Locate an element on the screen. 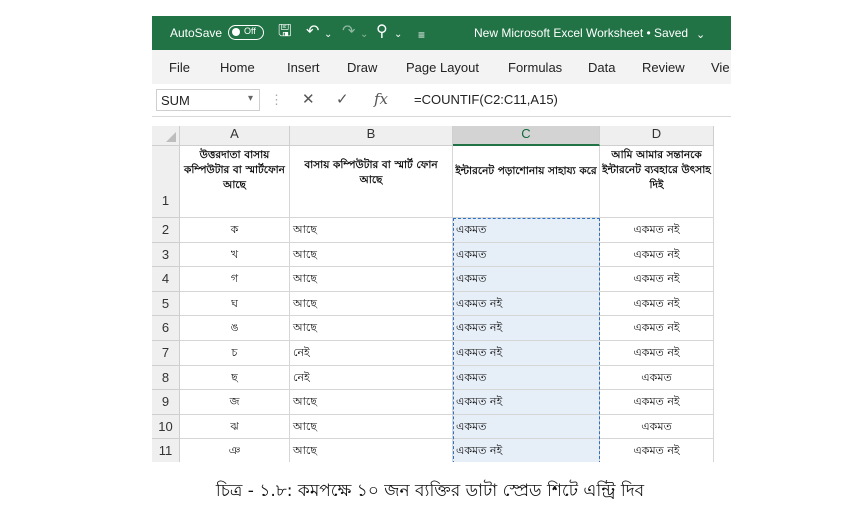  cancel-icon: ✕ is located at coordinates (308, 99).